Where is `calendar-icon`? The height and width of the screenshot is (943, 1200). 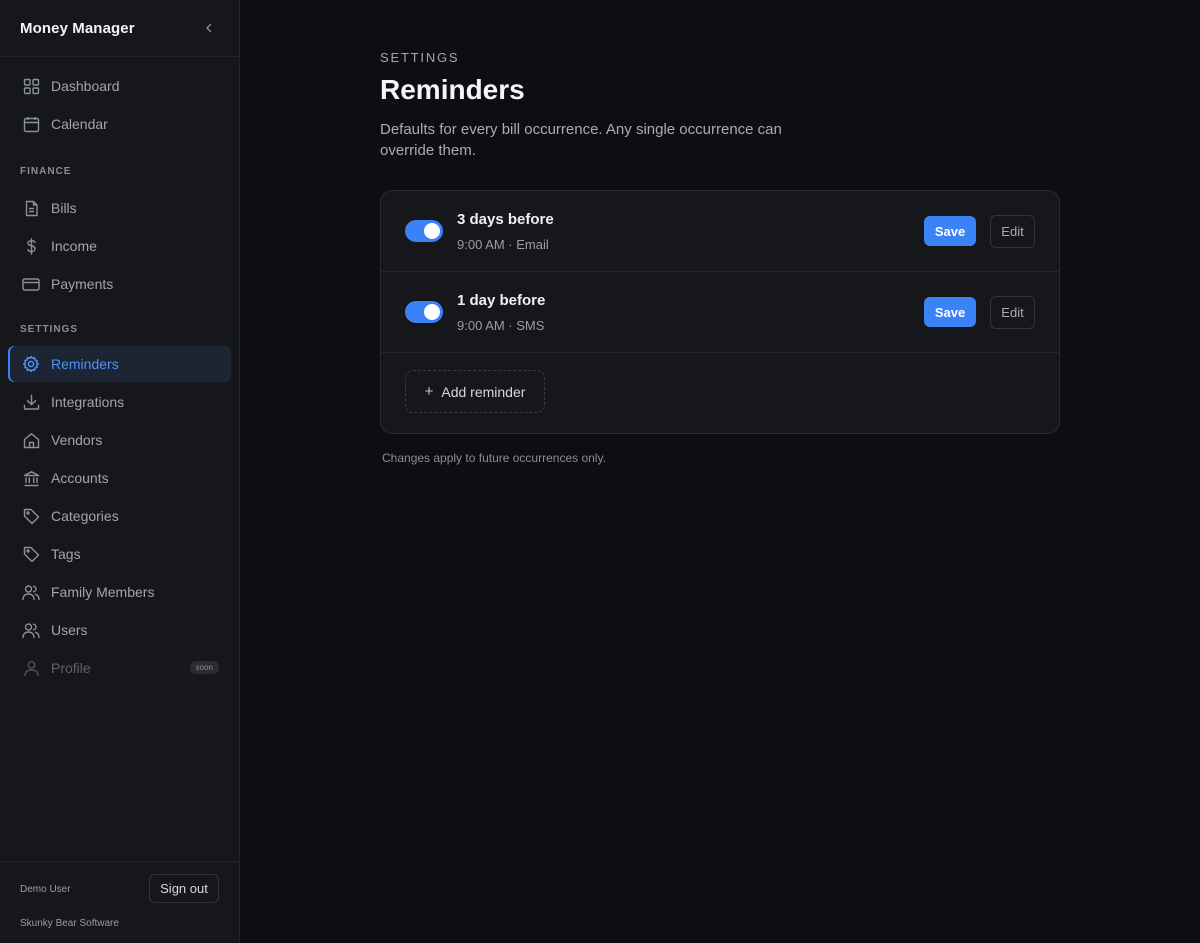
calendar-icon is located at coordinates (31, 124).